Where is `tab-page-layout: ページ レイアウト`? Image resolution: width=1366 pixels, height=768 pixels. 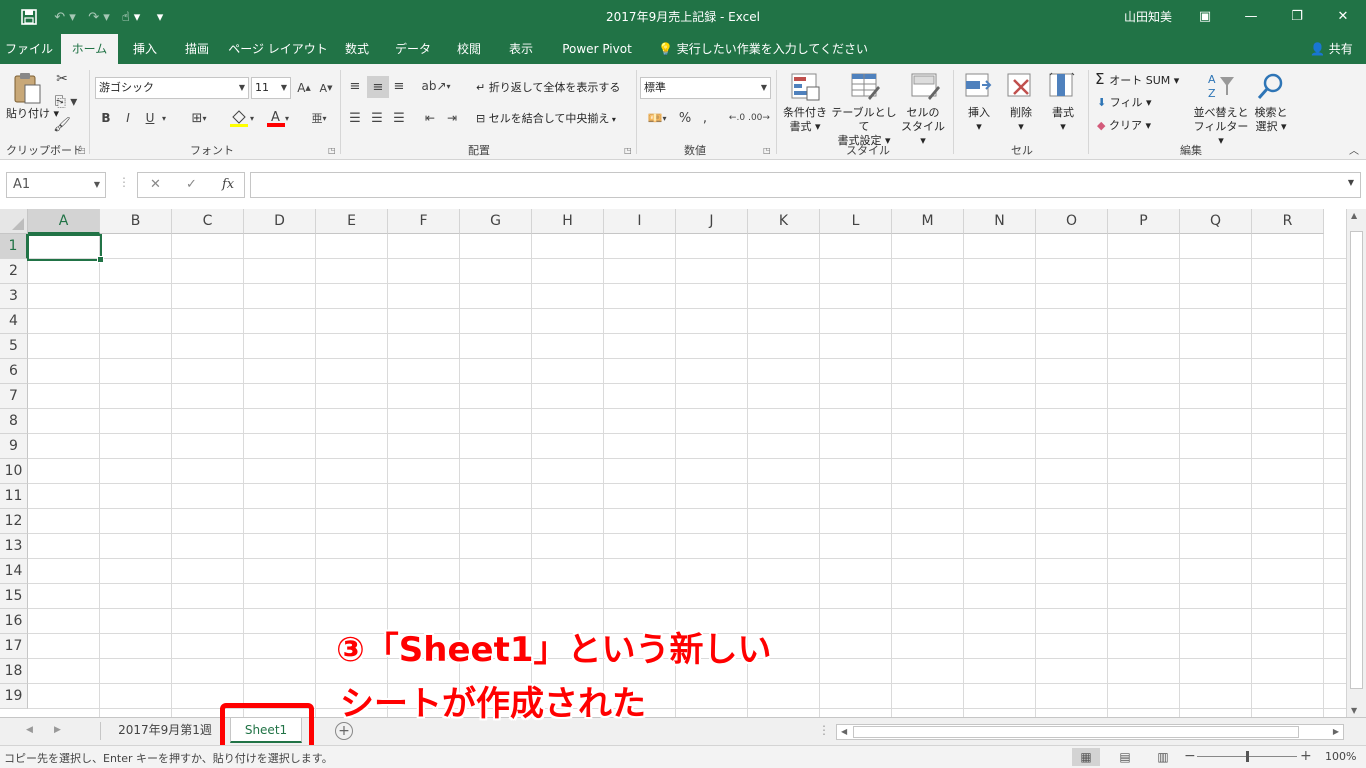
tab-page-layout: ページ レイアウト is located at coordinates (278, 49).